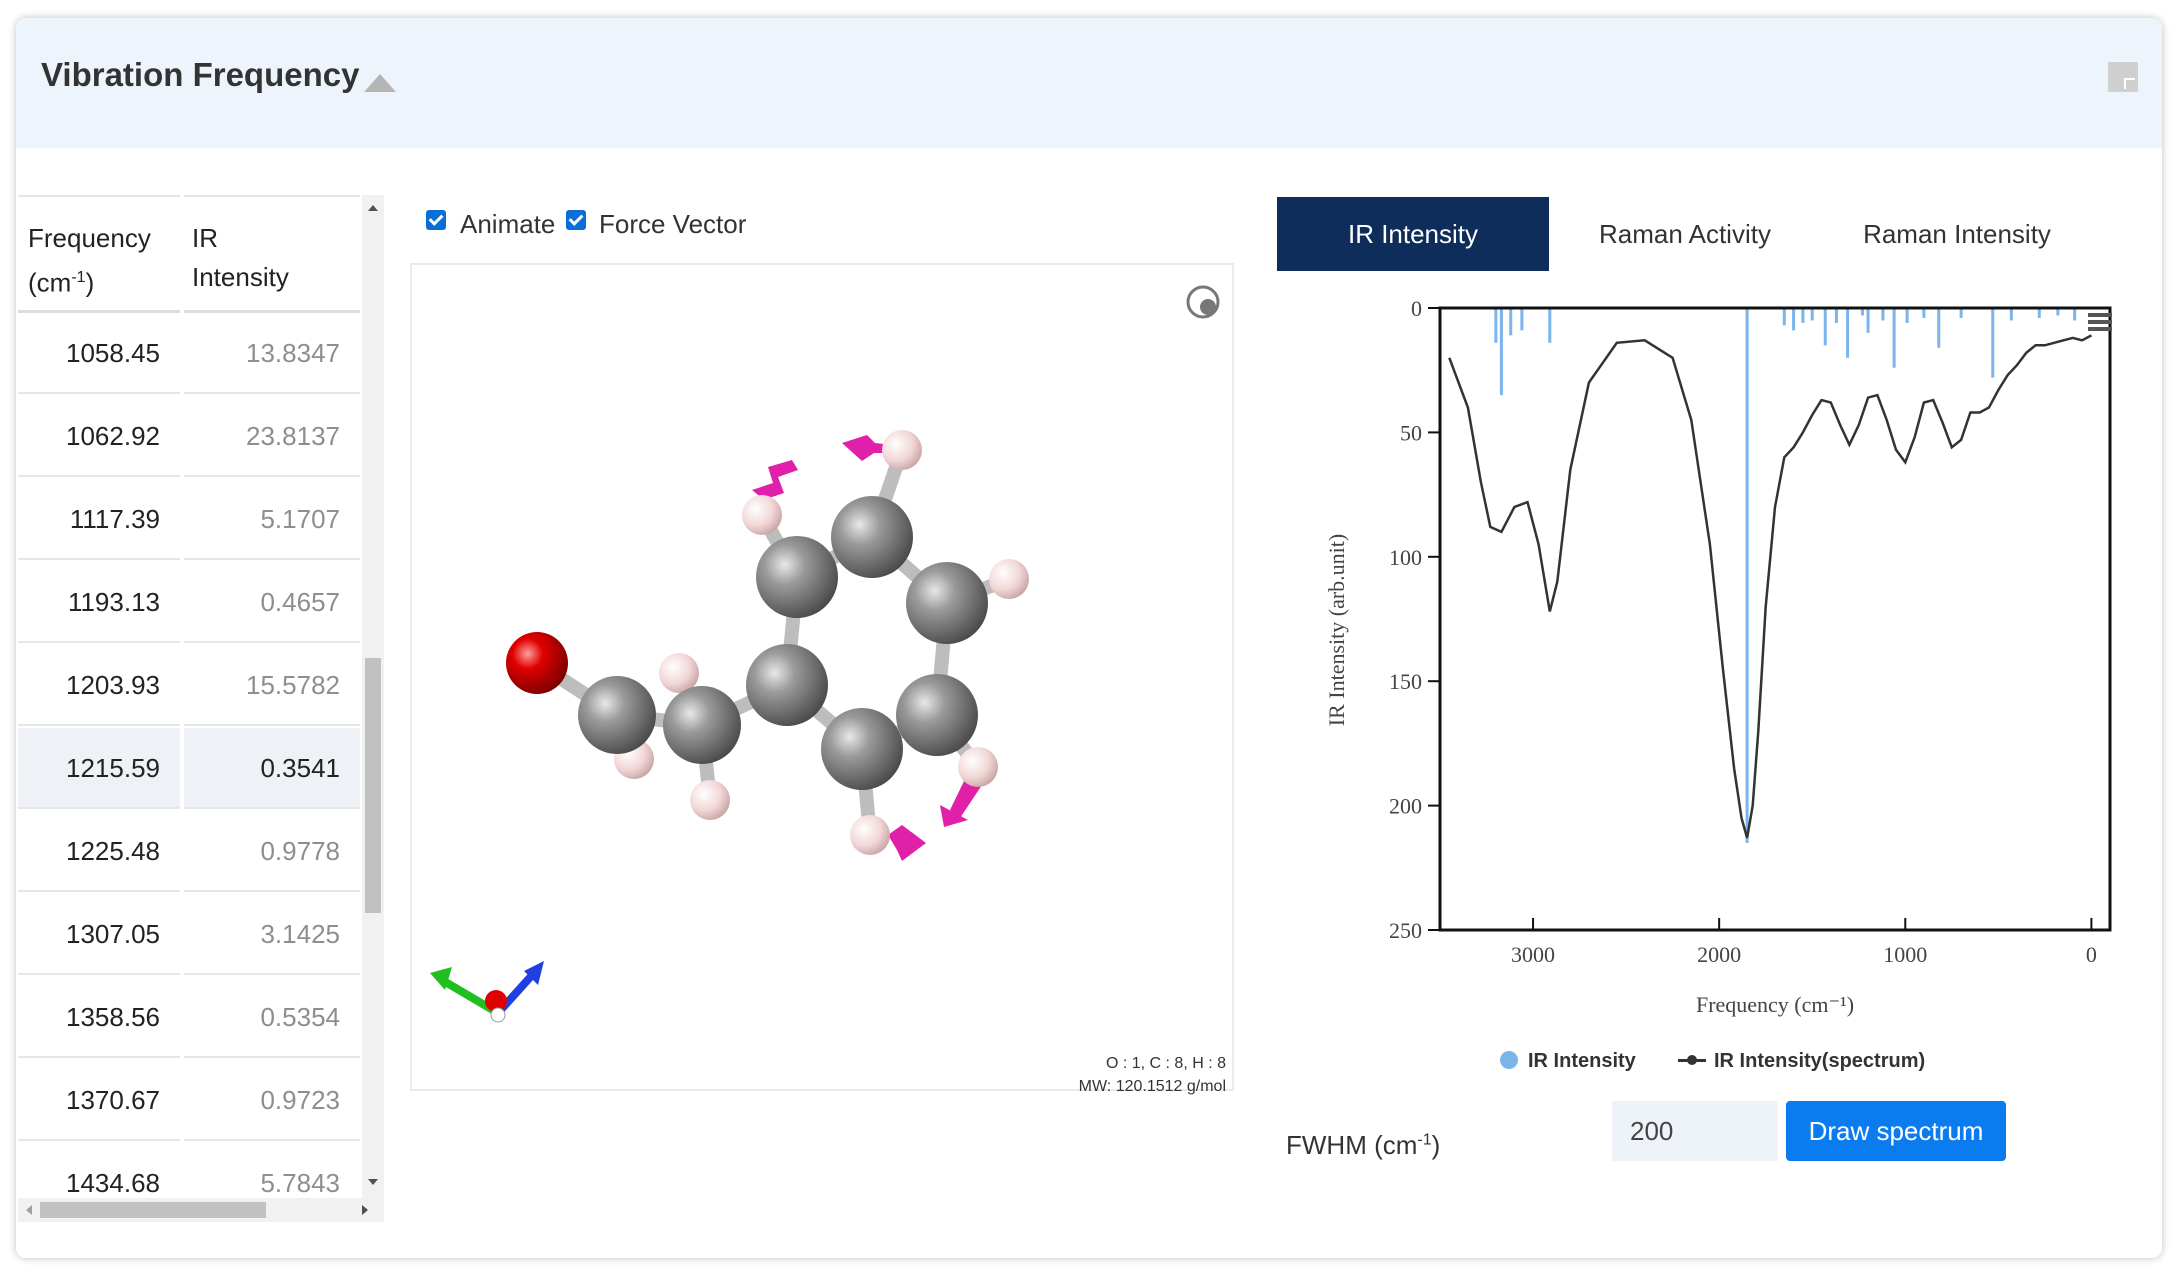 The width and height of the screenshot is (2178, 1271). I want to click on force-vector-label: Force Vector, so click(673, 224).